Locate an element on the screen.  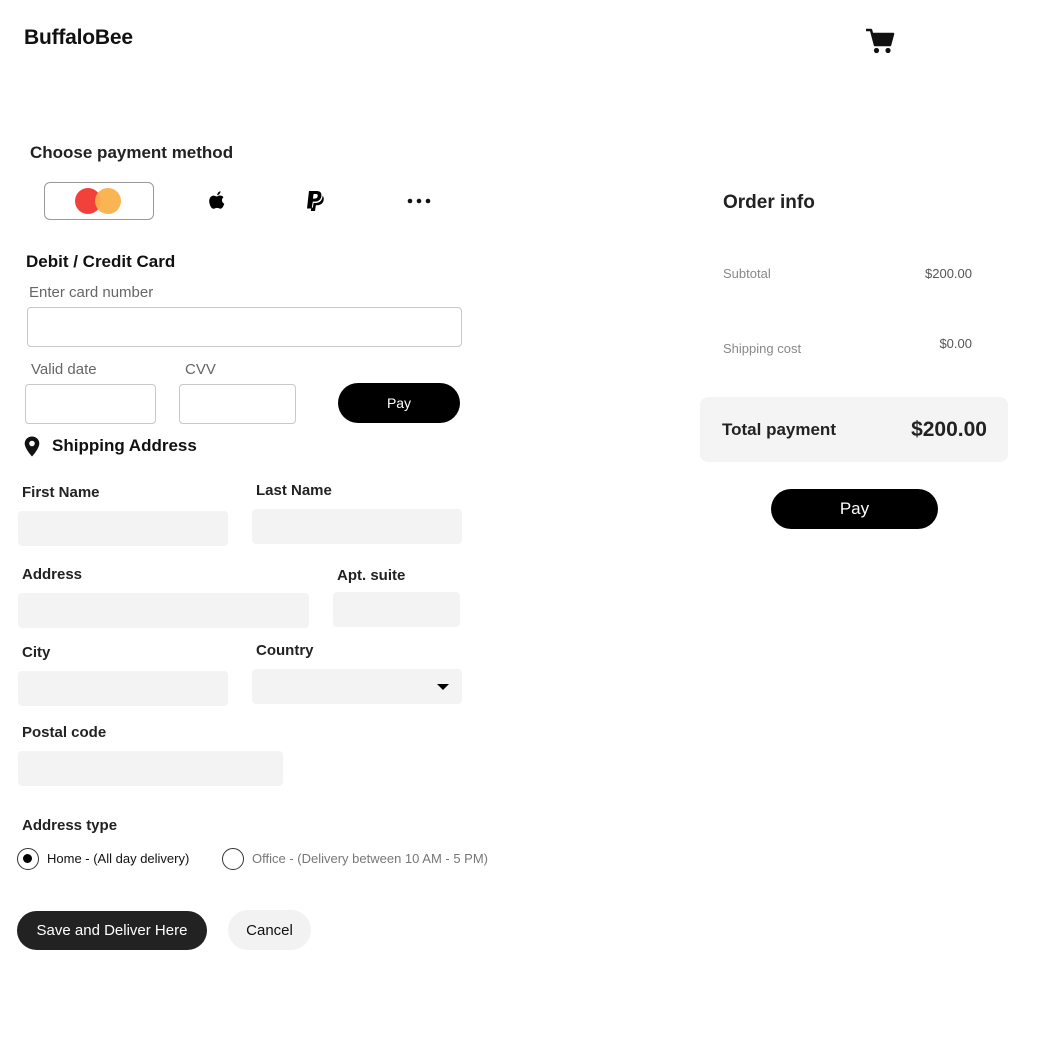
apt-suite-input is located at coordinates (396, 609).